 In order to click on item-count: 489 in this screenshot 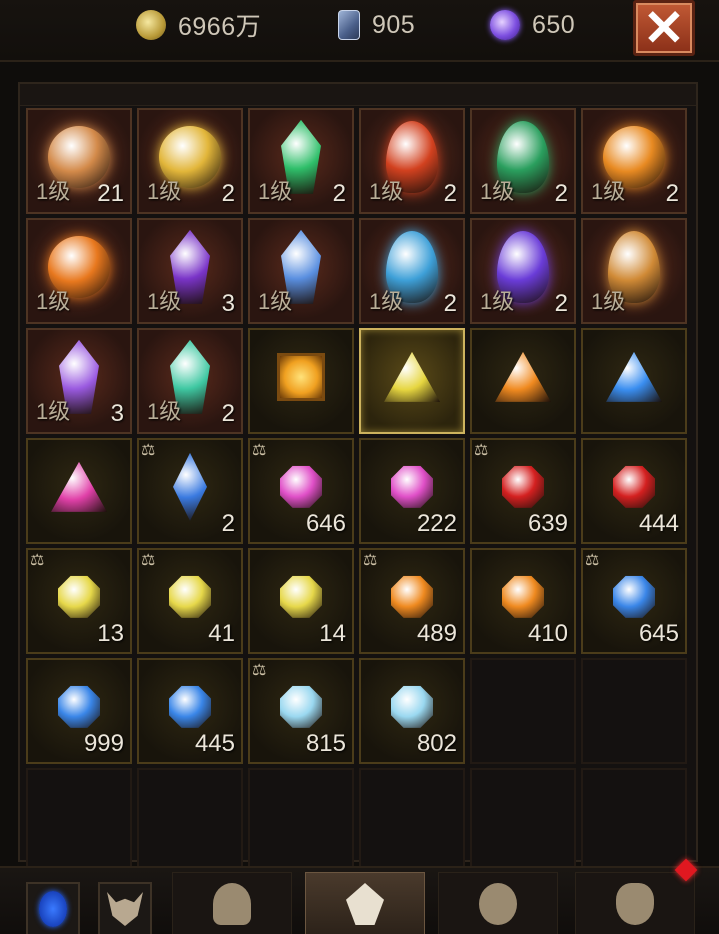, I will do `click(436, 633)`.